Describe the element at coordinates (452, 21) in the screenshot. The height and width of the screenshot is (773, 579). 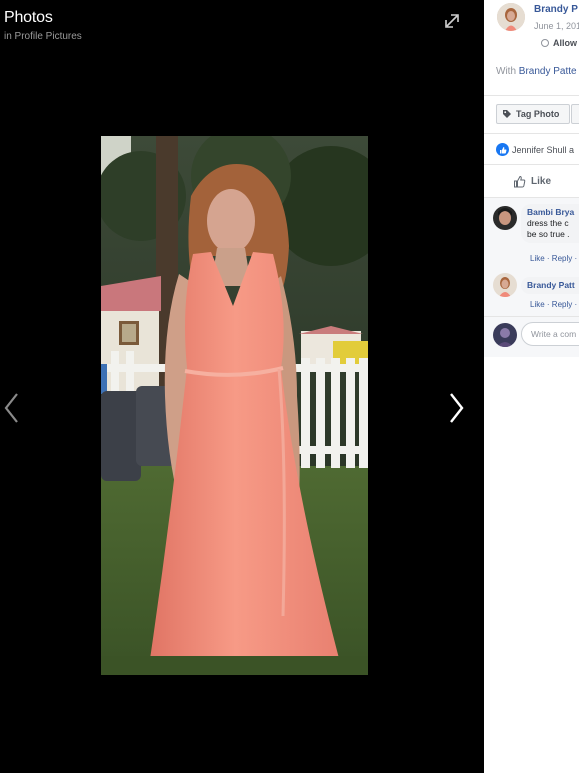
I see `expand-icon` at that location.